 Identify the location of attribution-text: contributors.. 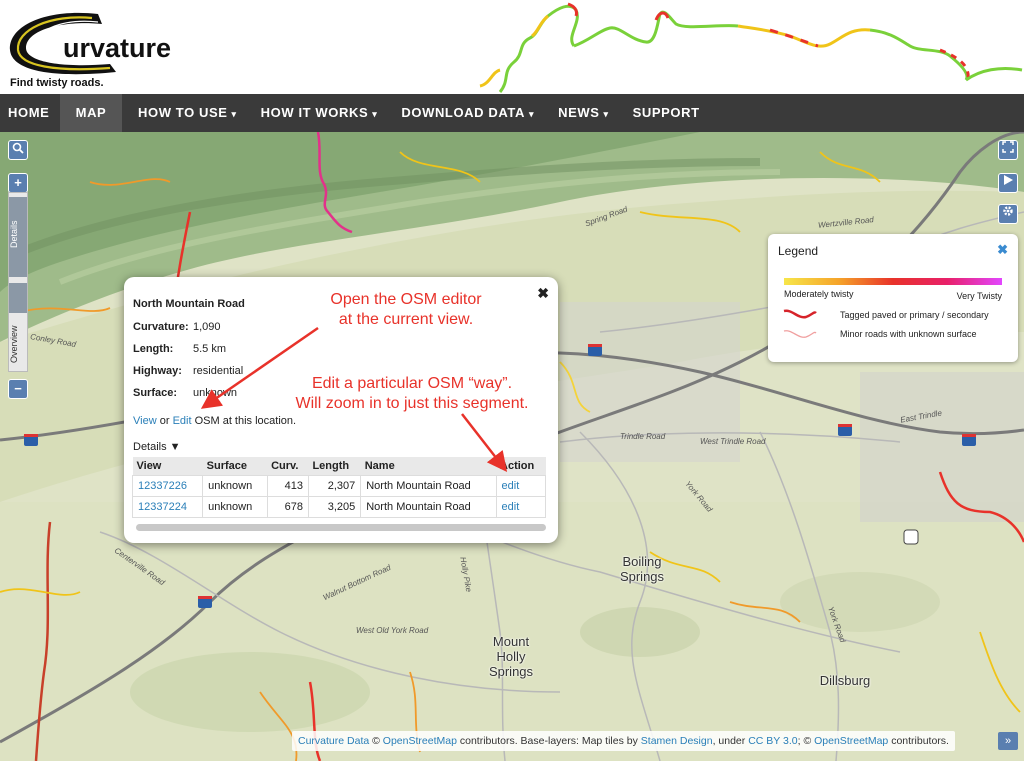
(920, 741).